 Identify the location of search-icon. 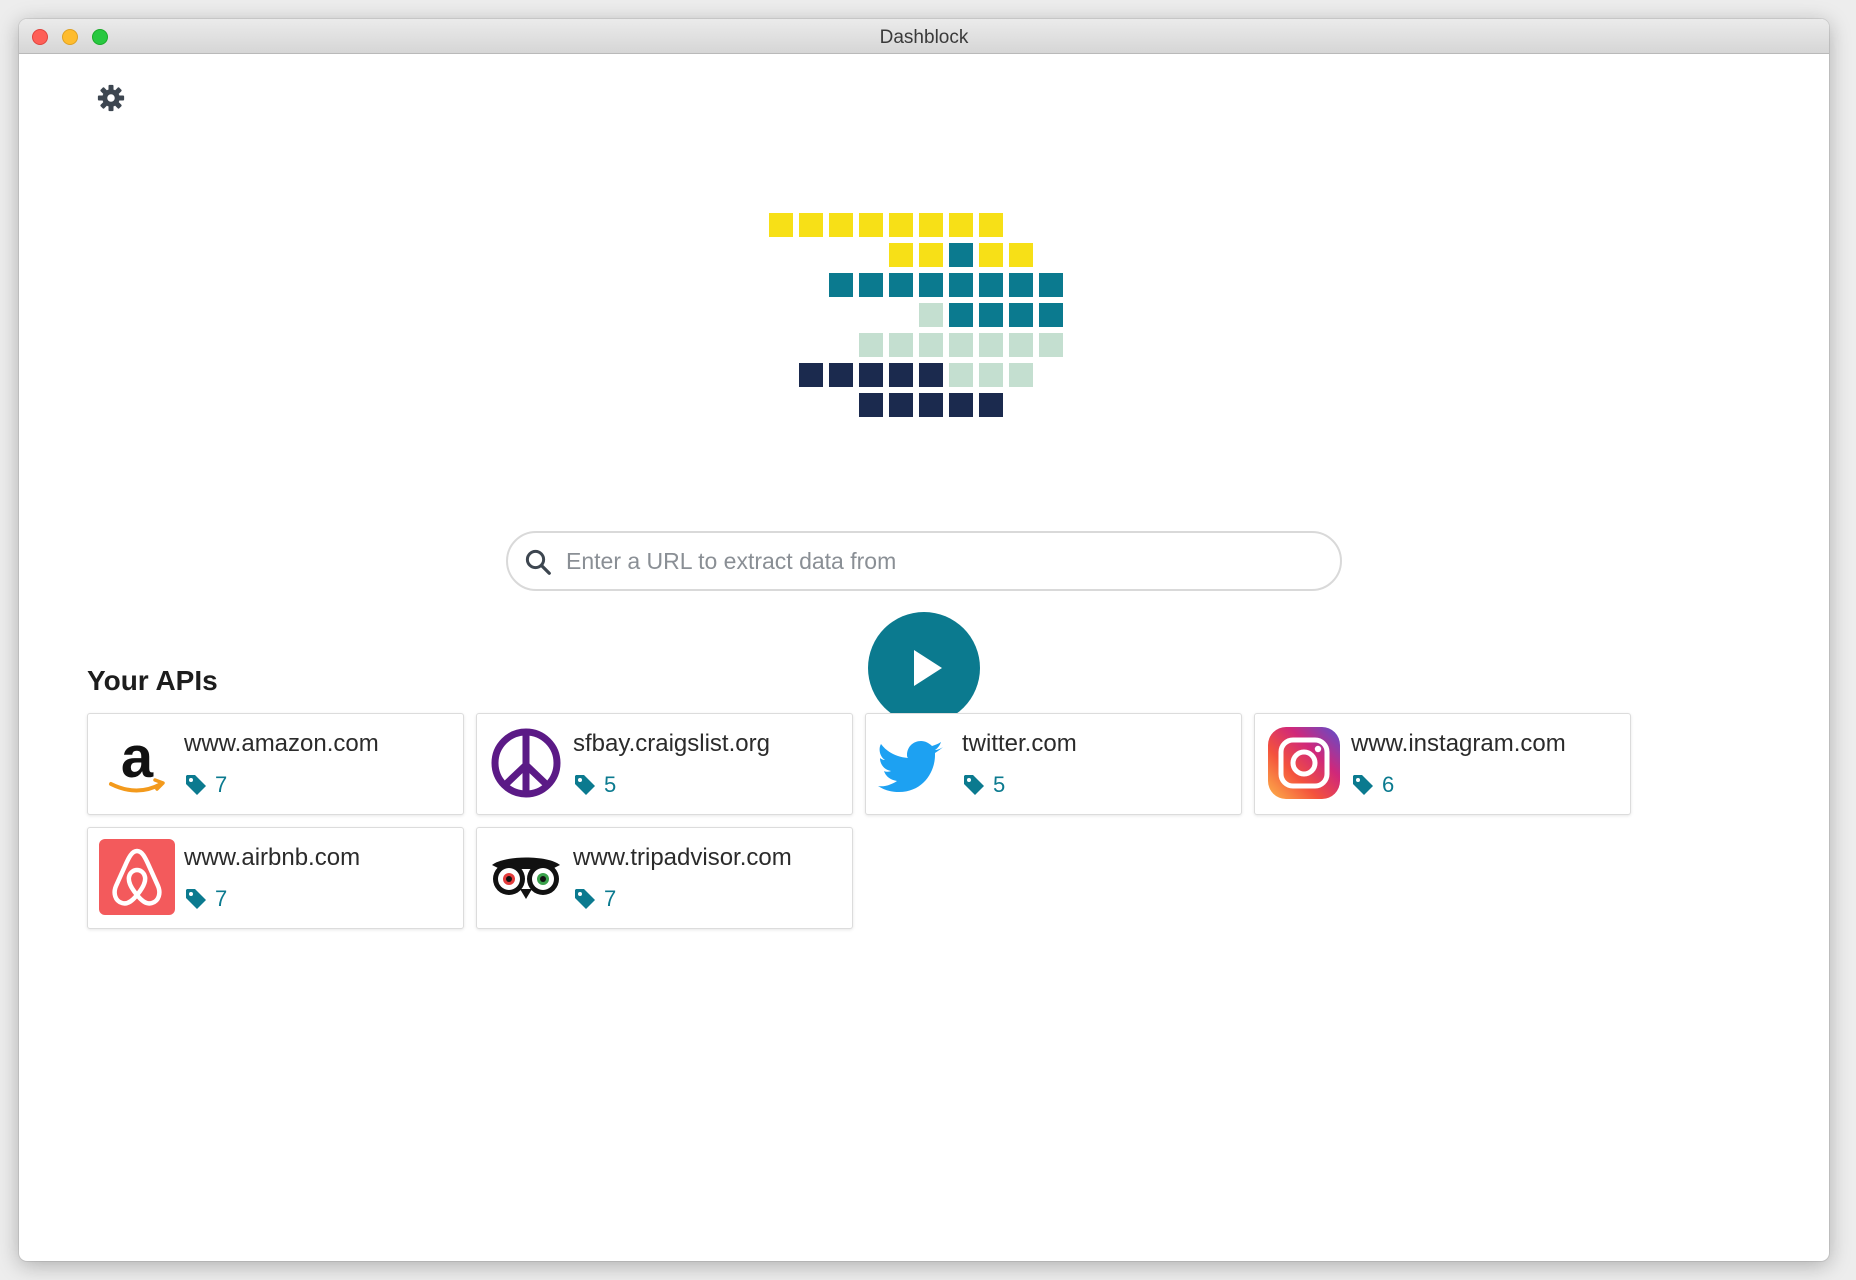
(538, 562).